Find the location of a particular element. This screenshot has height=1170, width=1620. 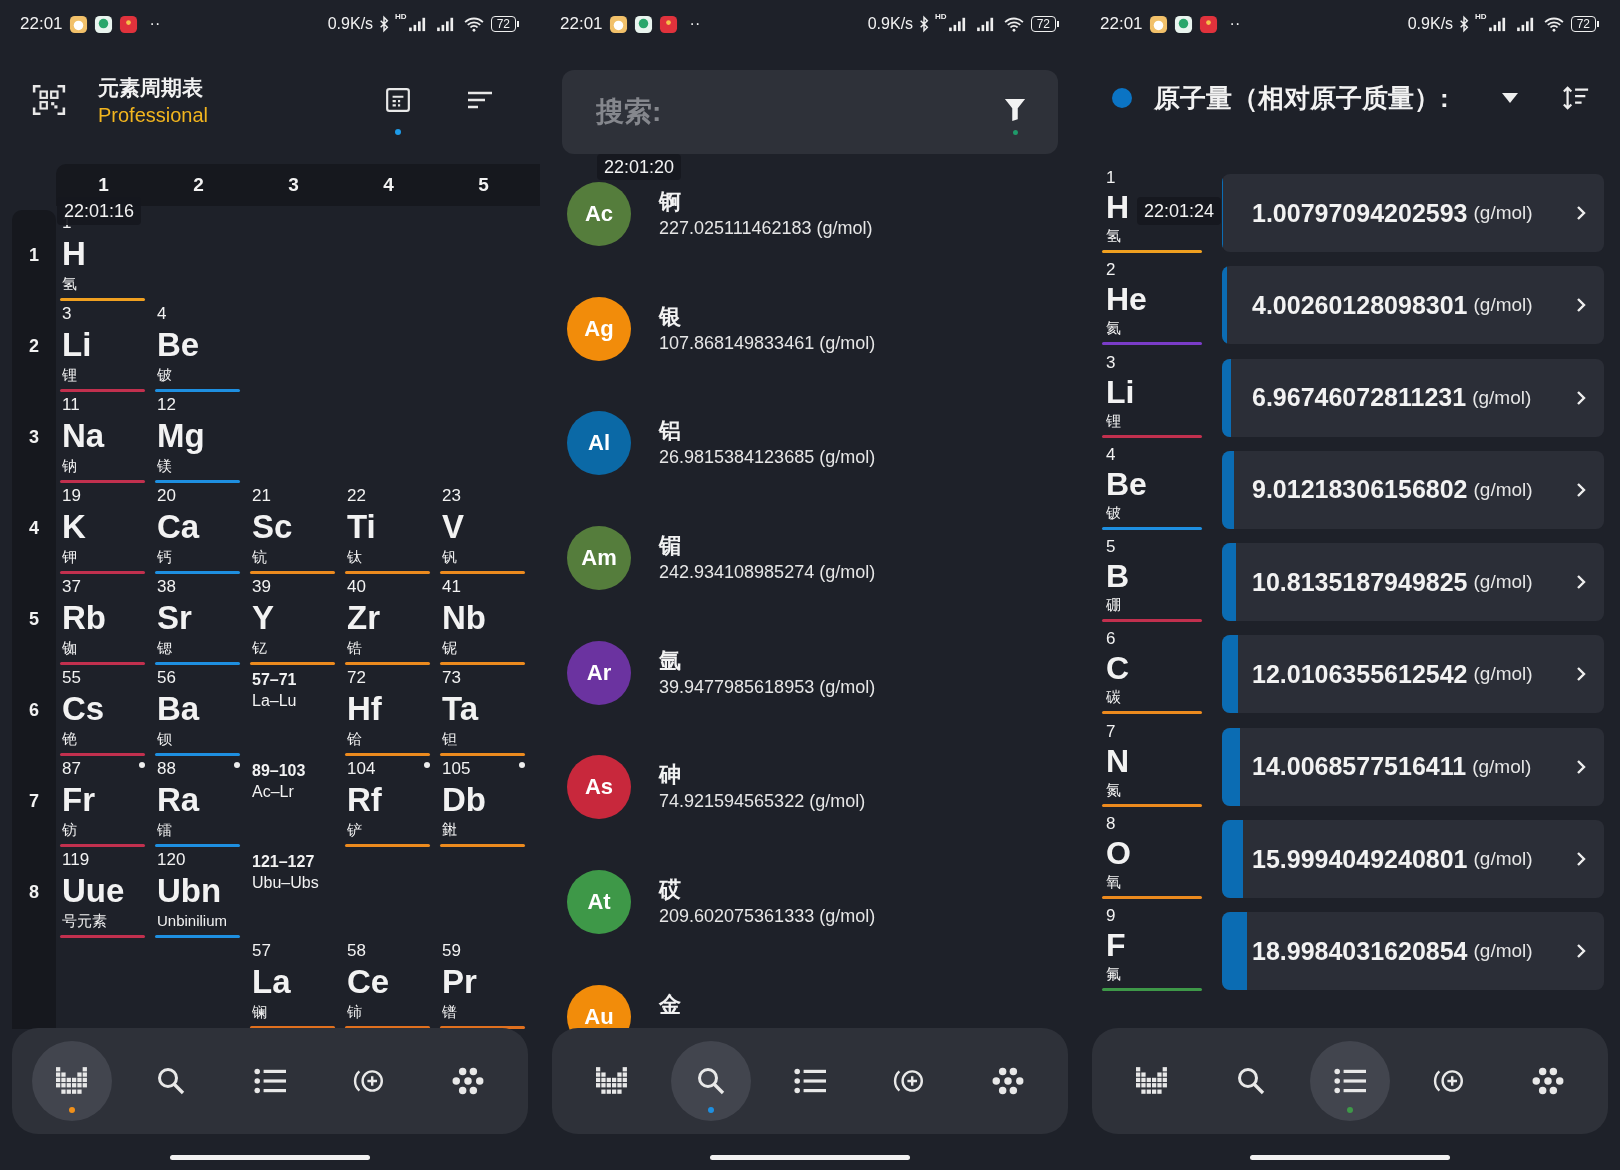

atomic-mass: 39.9477985618953 (g/mol) is located at coordinates (767, 687).